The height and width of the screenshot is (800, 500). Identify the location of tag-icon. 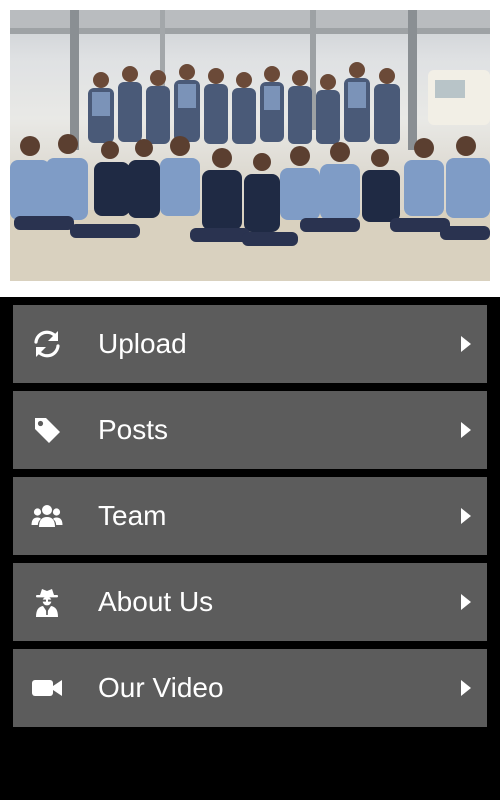
(47, 430).